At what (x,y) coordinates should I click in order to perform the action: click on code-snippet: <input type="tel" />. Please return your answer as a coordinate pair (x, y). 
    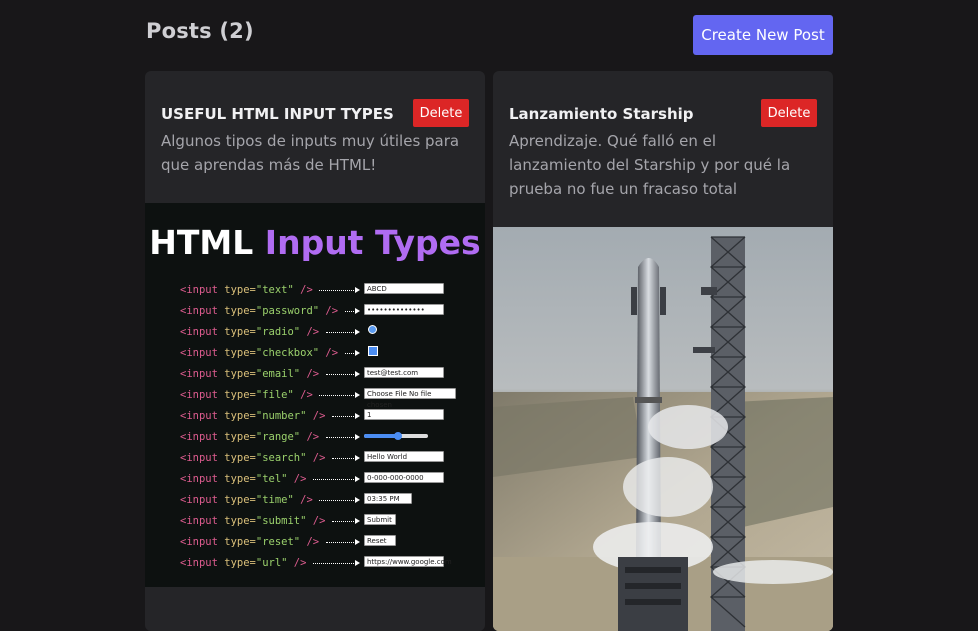
    Looking at the image, I should click on (243, 479).